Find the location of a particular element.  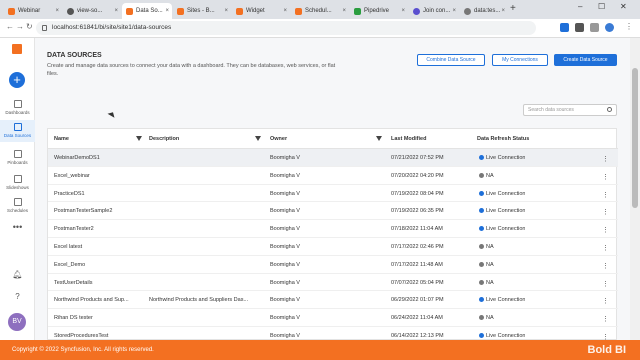

column-header-name: Name is located at coordinates (61, 139).